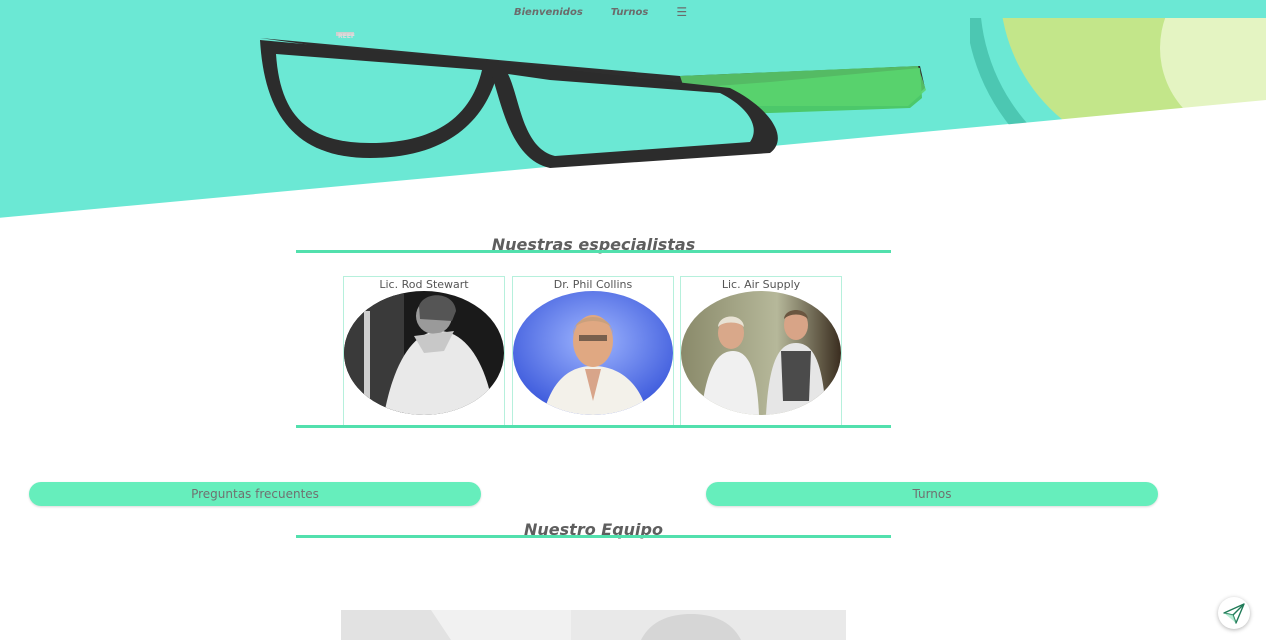 Image resolution: width=1266 pixels, height=640 pixels. What do you see at coordinates (593, 426) in the screenshot?
I see `specialists-bottom-rule` at bounding box center [593, 426].